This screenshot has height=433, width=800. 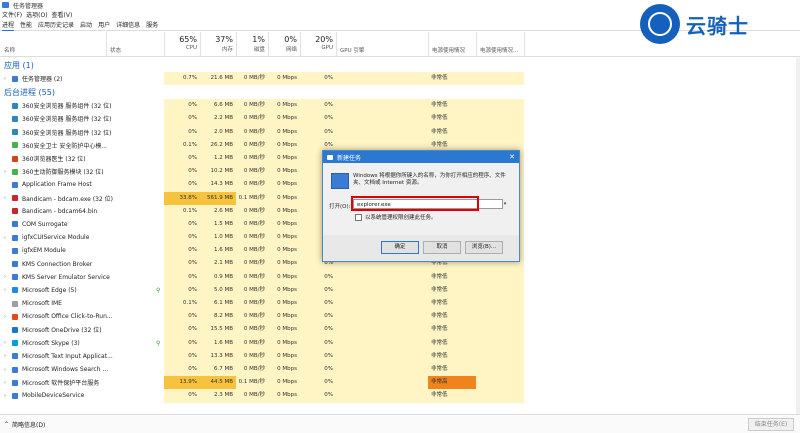 I want to click on fewer-details-button: ⌃ 简略信息(D), so click(x=24, y=424).